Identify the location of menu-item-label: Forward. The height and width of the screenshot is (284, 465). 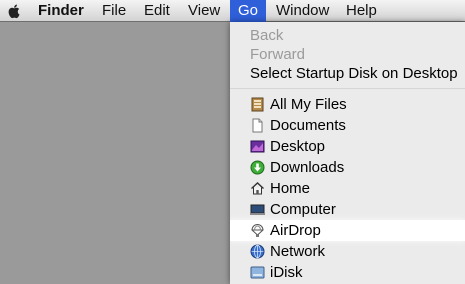
(278, 54).